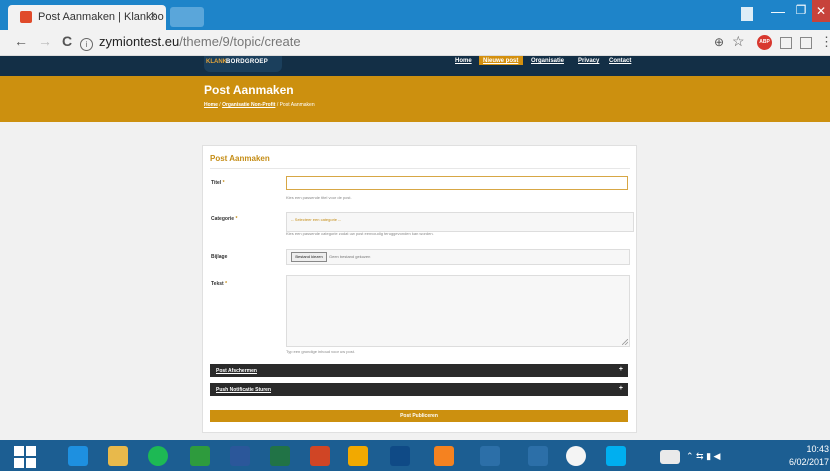  I want to click on category-label: Categorie *, so click(224, 219).